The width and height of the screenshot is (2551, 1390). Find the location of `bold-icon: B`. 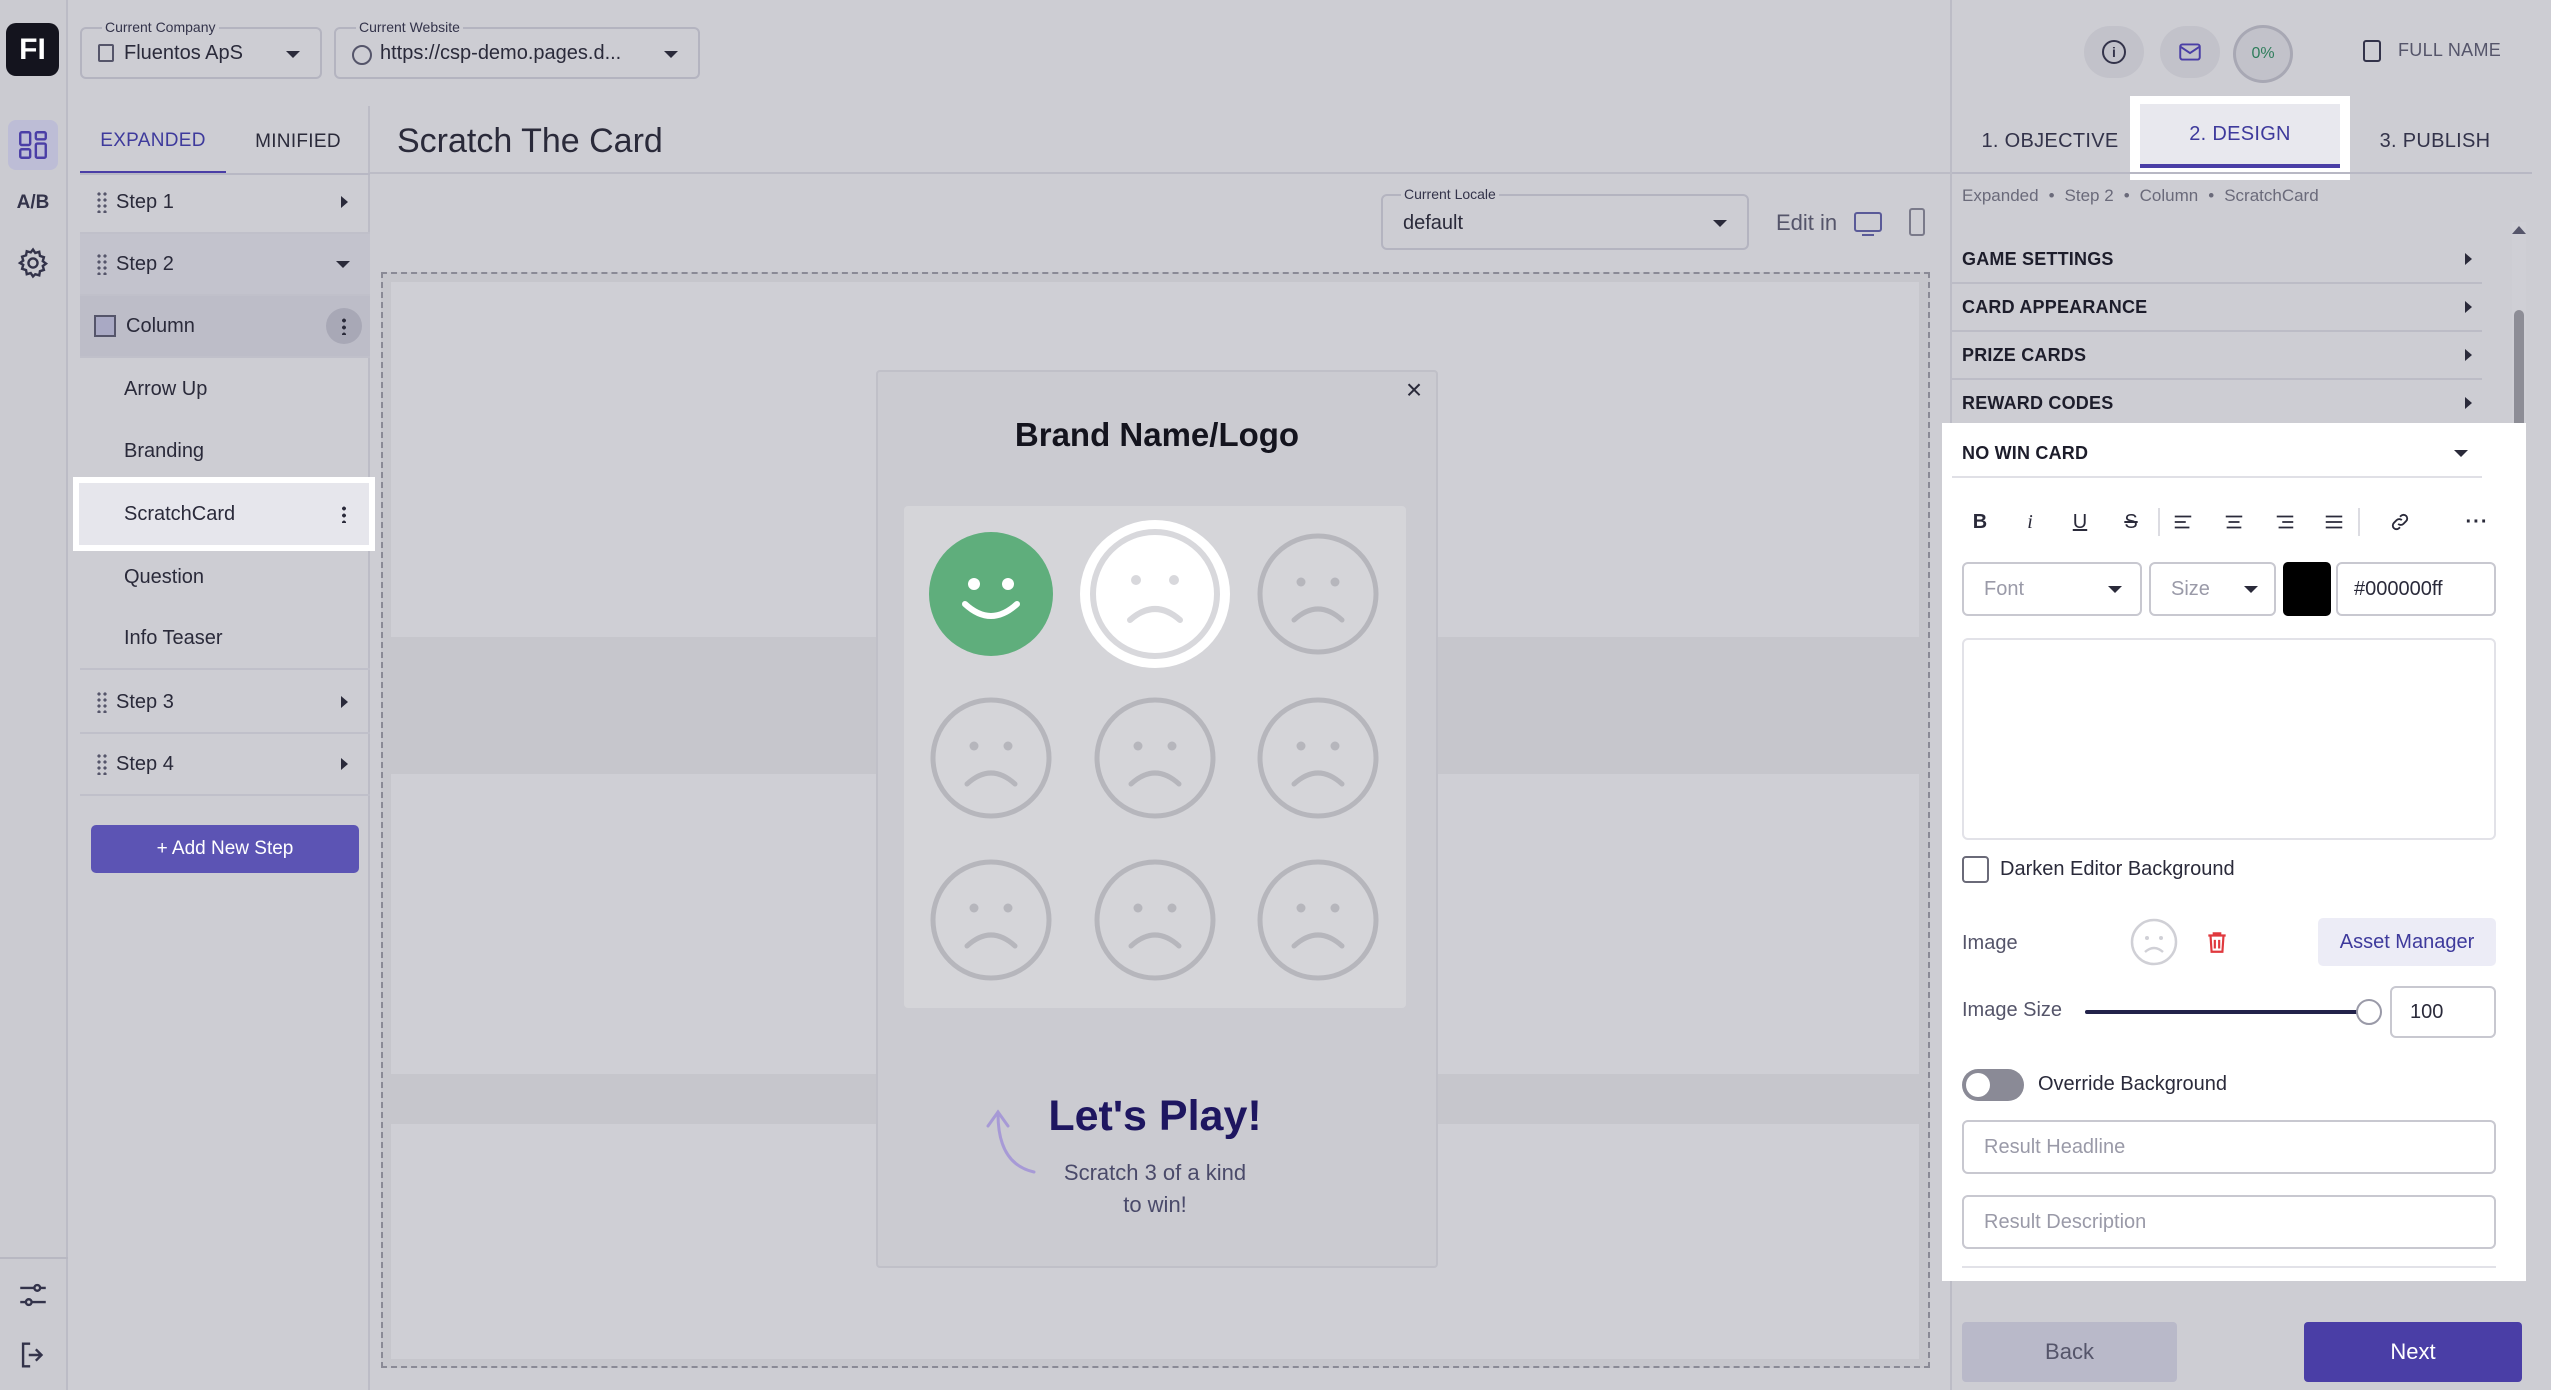

bold-icon: B is located at coordinates (1980, 522).